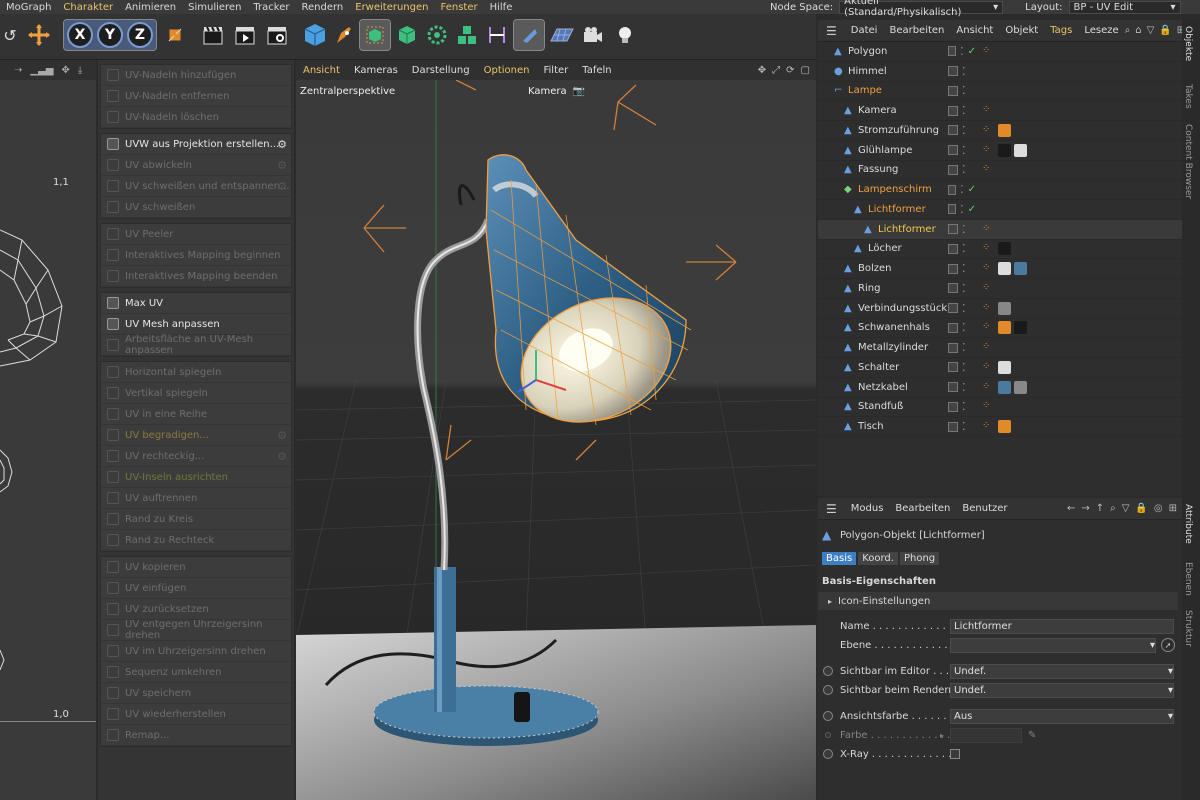 The width and height of the screenshot is (1200, 800). What do you see at coordinates (762, 70) in the screenshot?
I see `pan-view-icon: ✥` at bounding box center [762, 70].